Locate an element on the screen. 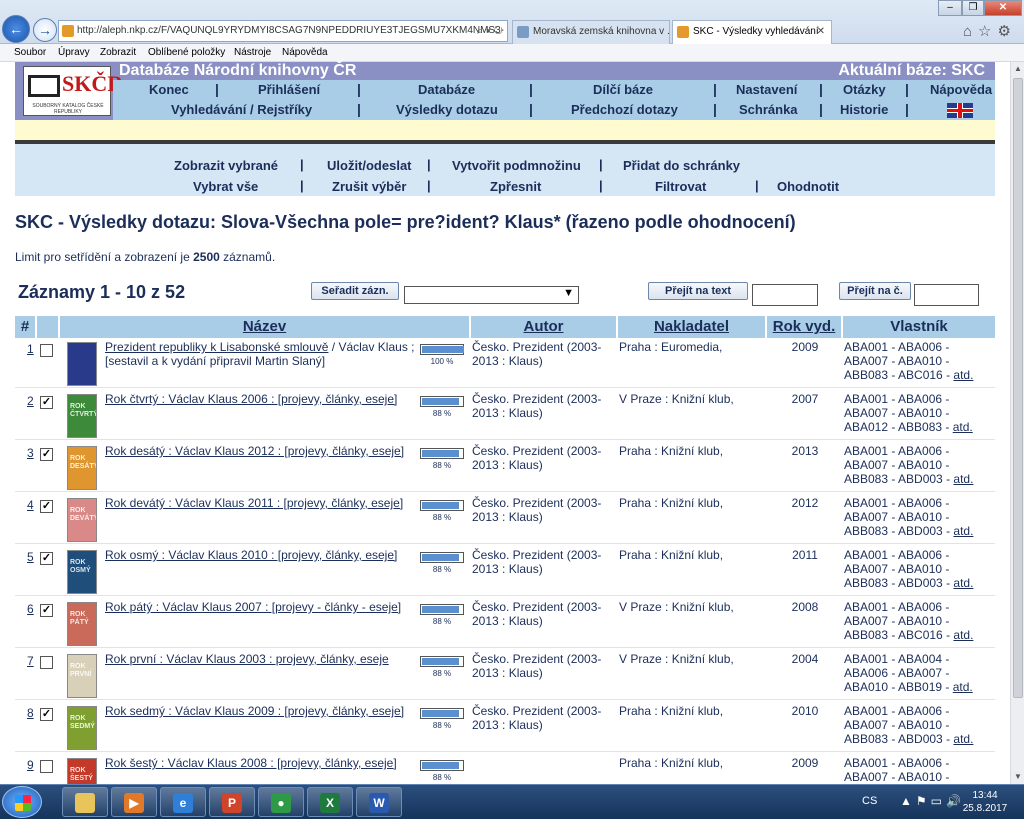 Image resolution: width=1024 pixels, height=819 pixels. tab-skc: SKC - Výsledky vyhledávání ✕ is located at coordinates (752, 32).